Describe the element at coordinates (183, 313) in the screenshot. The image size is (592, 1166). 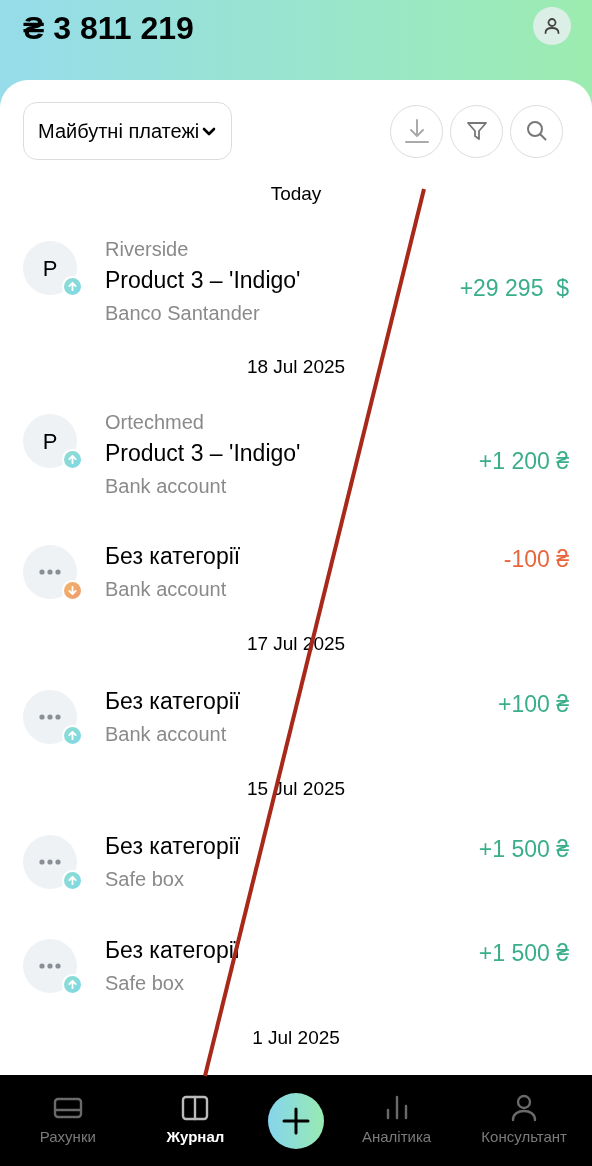
I see `account-name: Banco Santander` at that location.